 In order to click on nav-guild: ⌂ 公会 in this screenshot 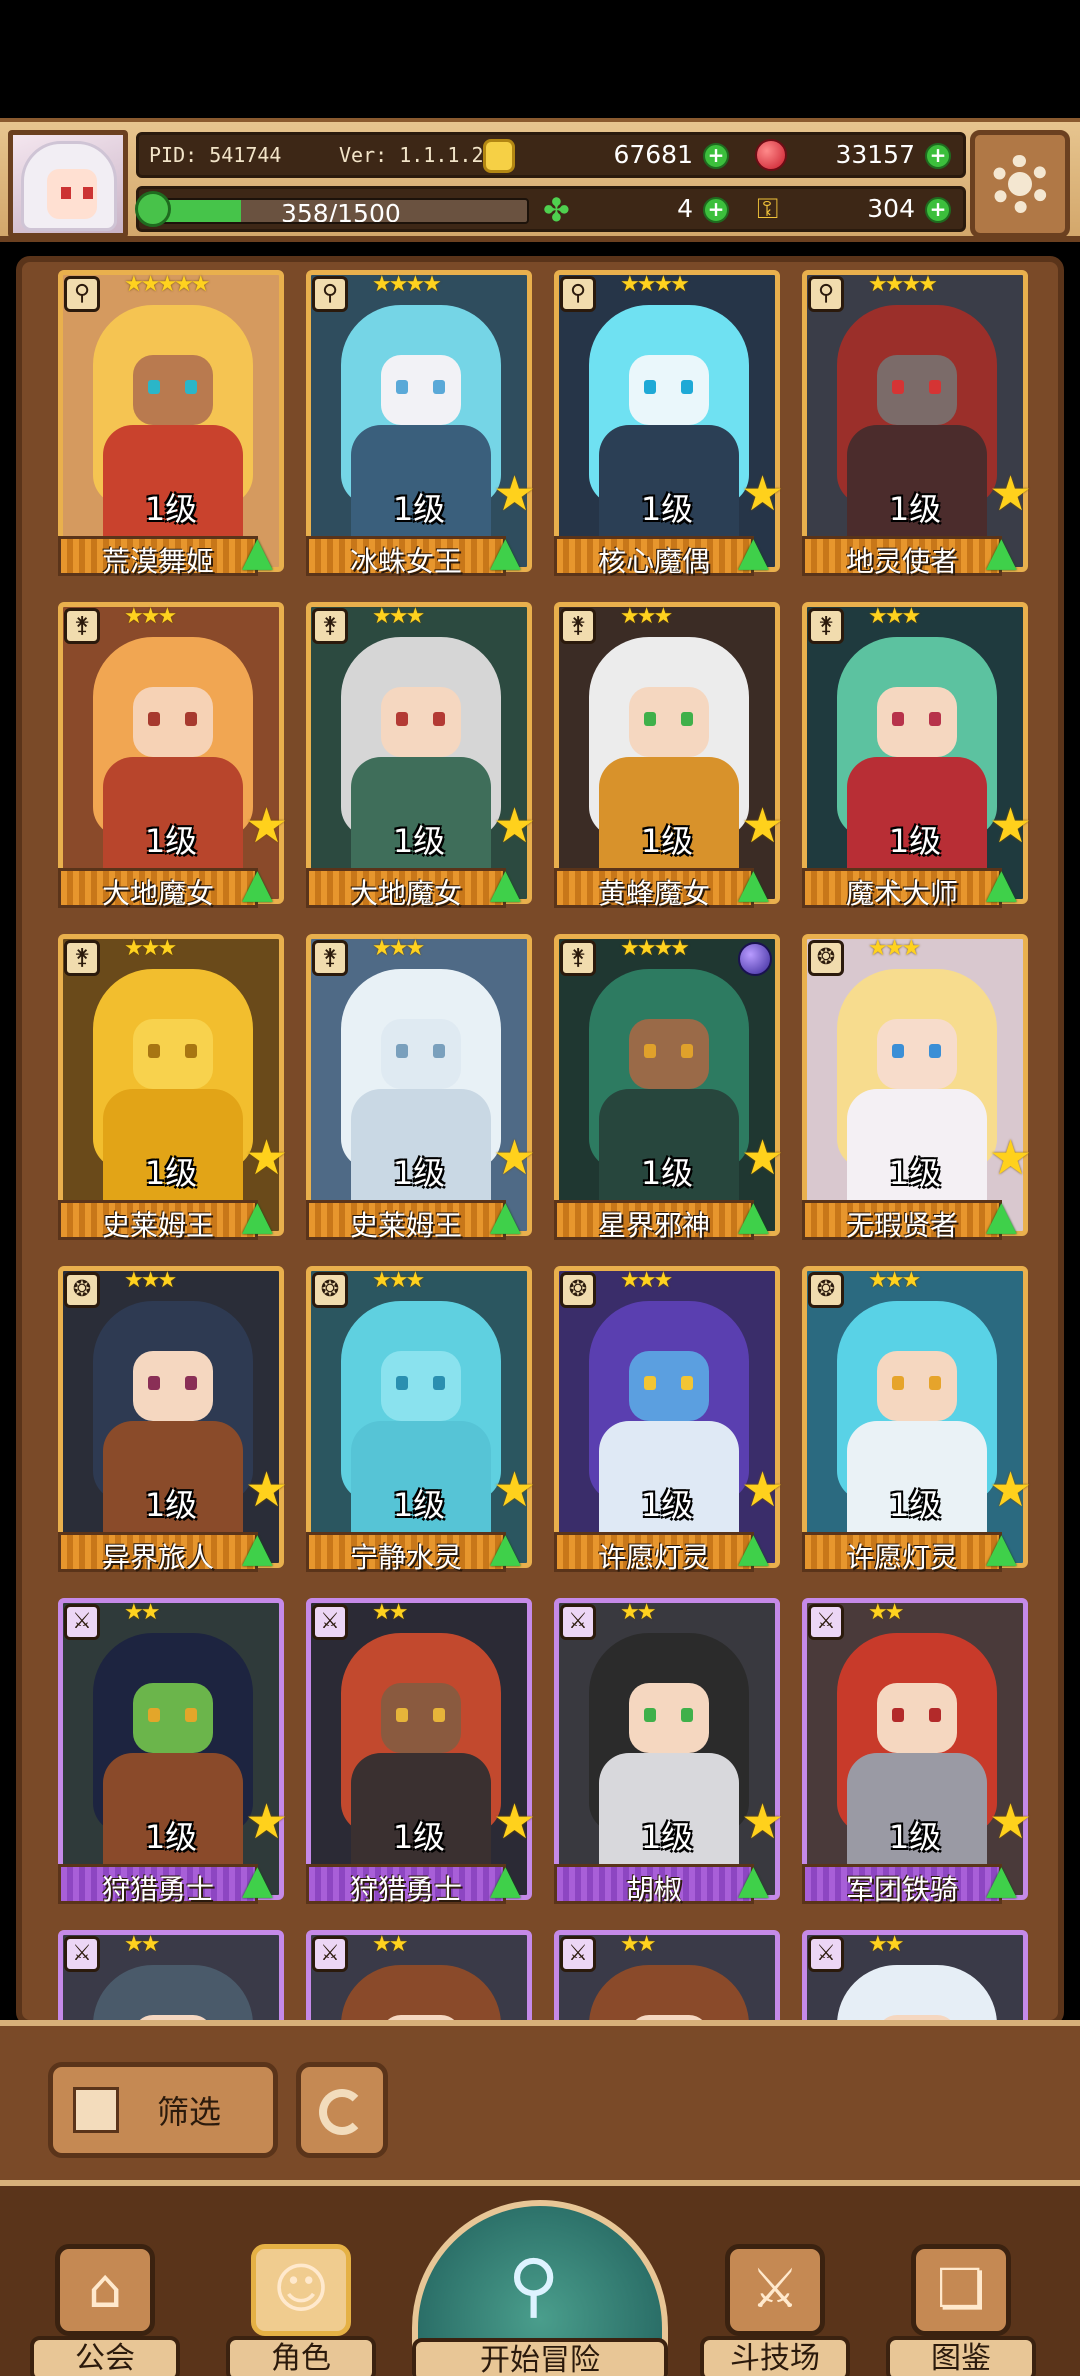, I will do `click(105, 2301)`.